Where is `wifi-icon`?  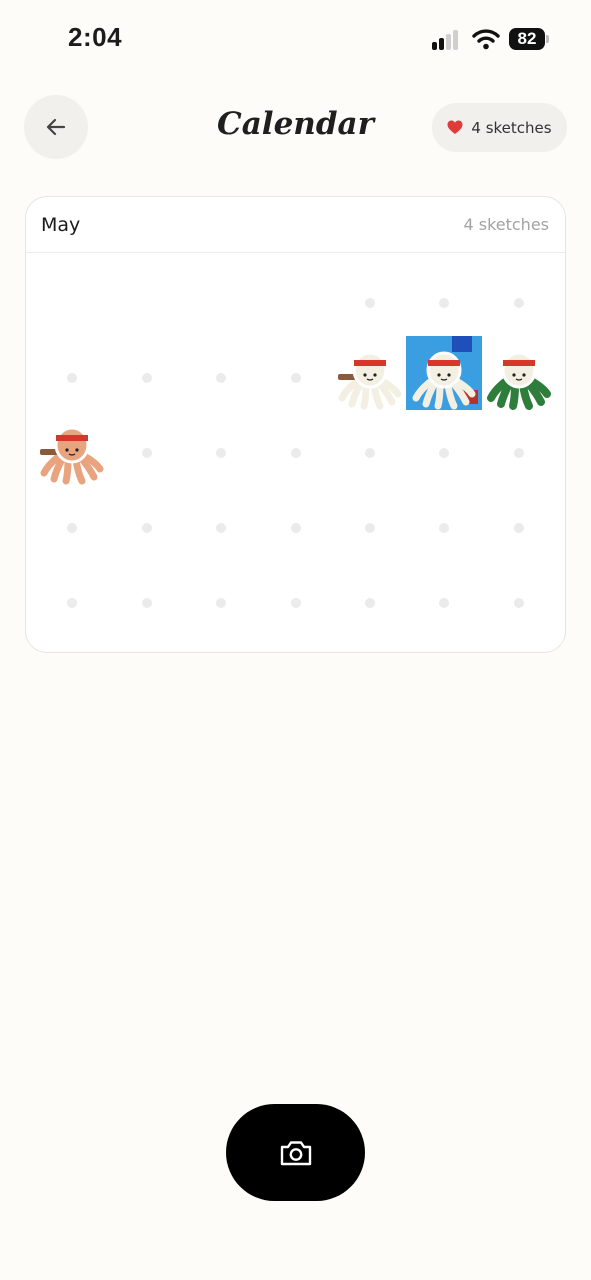 wifi-icon is located at coordinates (486, 39).